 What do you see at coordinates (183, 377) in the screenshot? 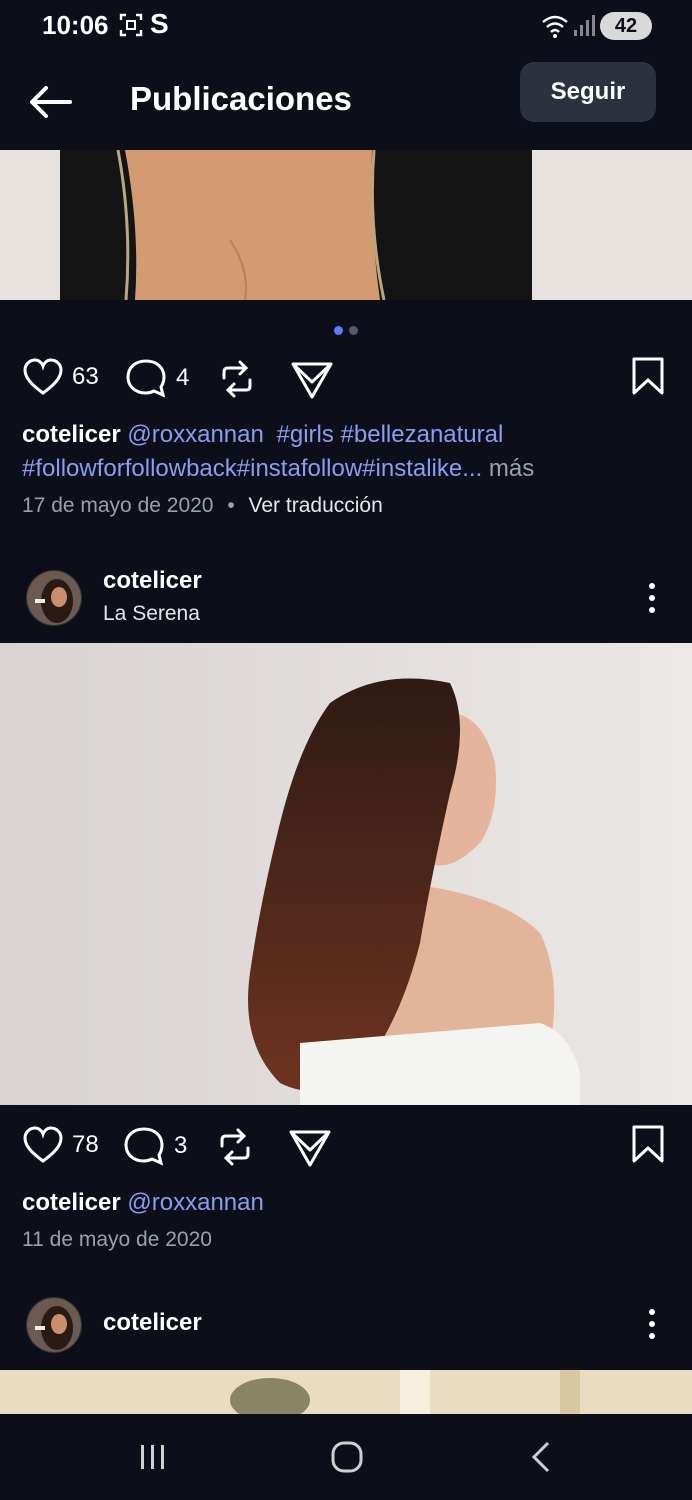
I see `comment-count: 4` at bounding box center [183, 377].